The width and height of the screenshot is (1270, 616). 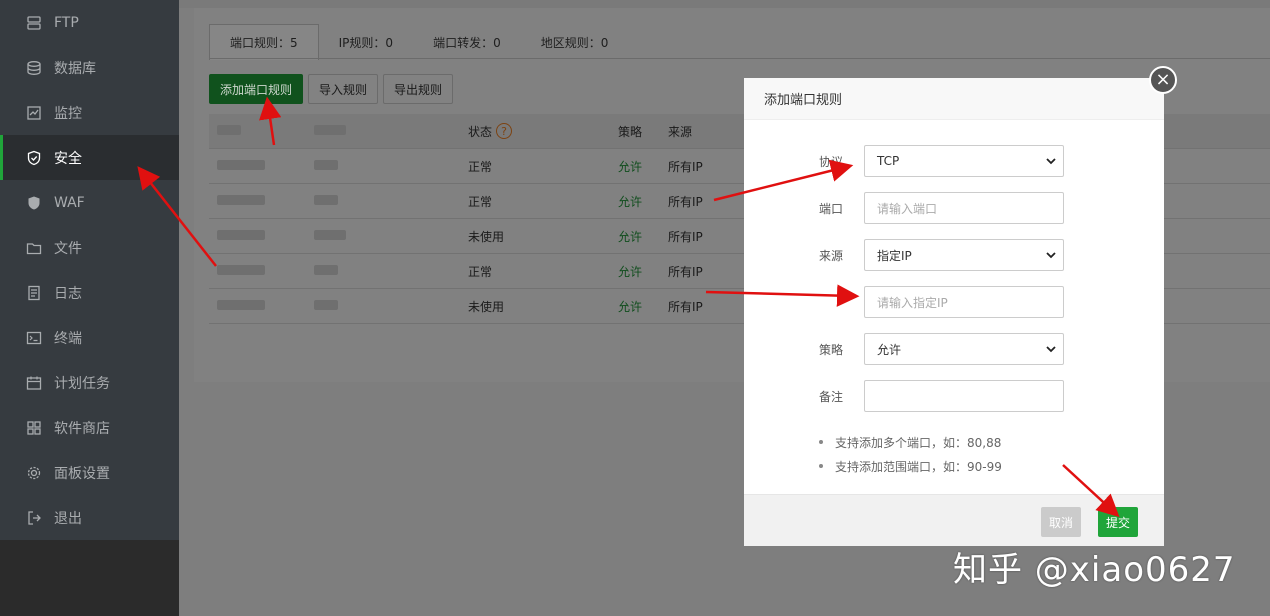 What do you see at coordinates (964, 255) in the screenshot?
I see `source-select: 指定IP` at bounding box center [964, 255].